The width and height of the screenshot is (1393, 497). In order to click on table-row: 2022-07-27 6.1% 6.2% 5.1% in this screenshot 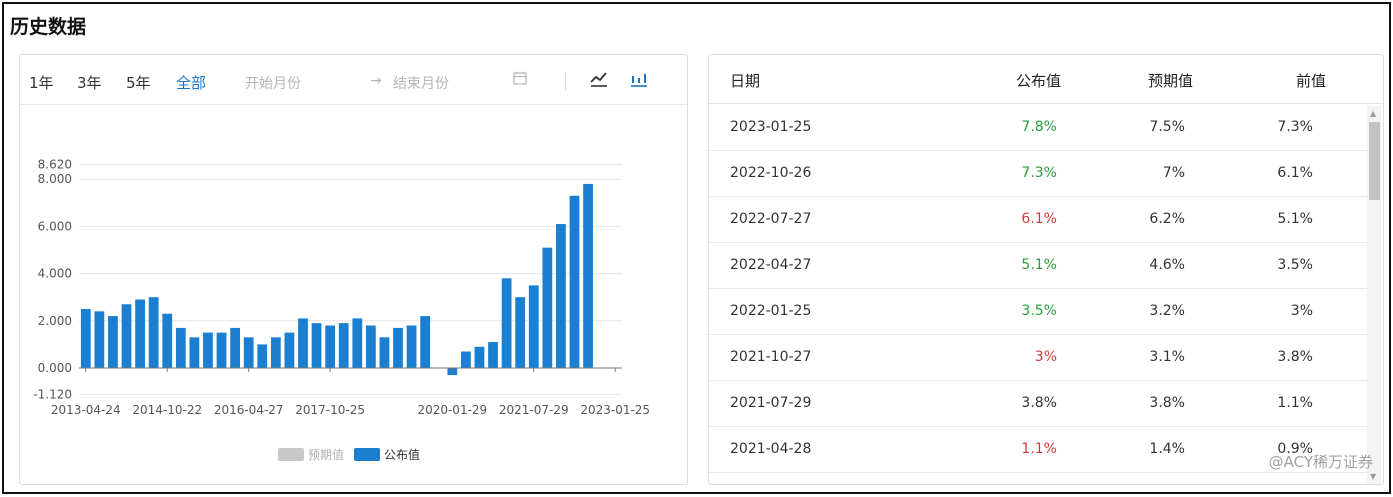, I will do `click(1040, 220)`.